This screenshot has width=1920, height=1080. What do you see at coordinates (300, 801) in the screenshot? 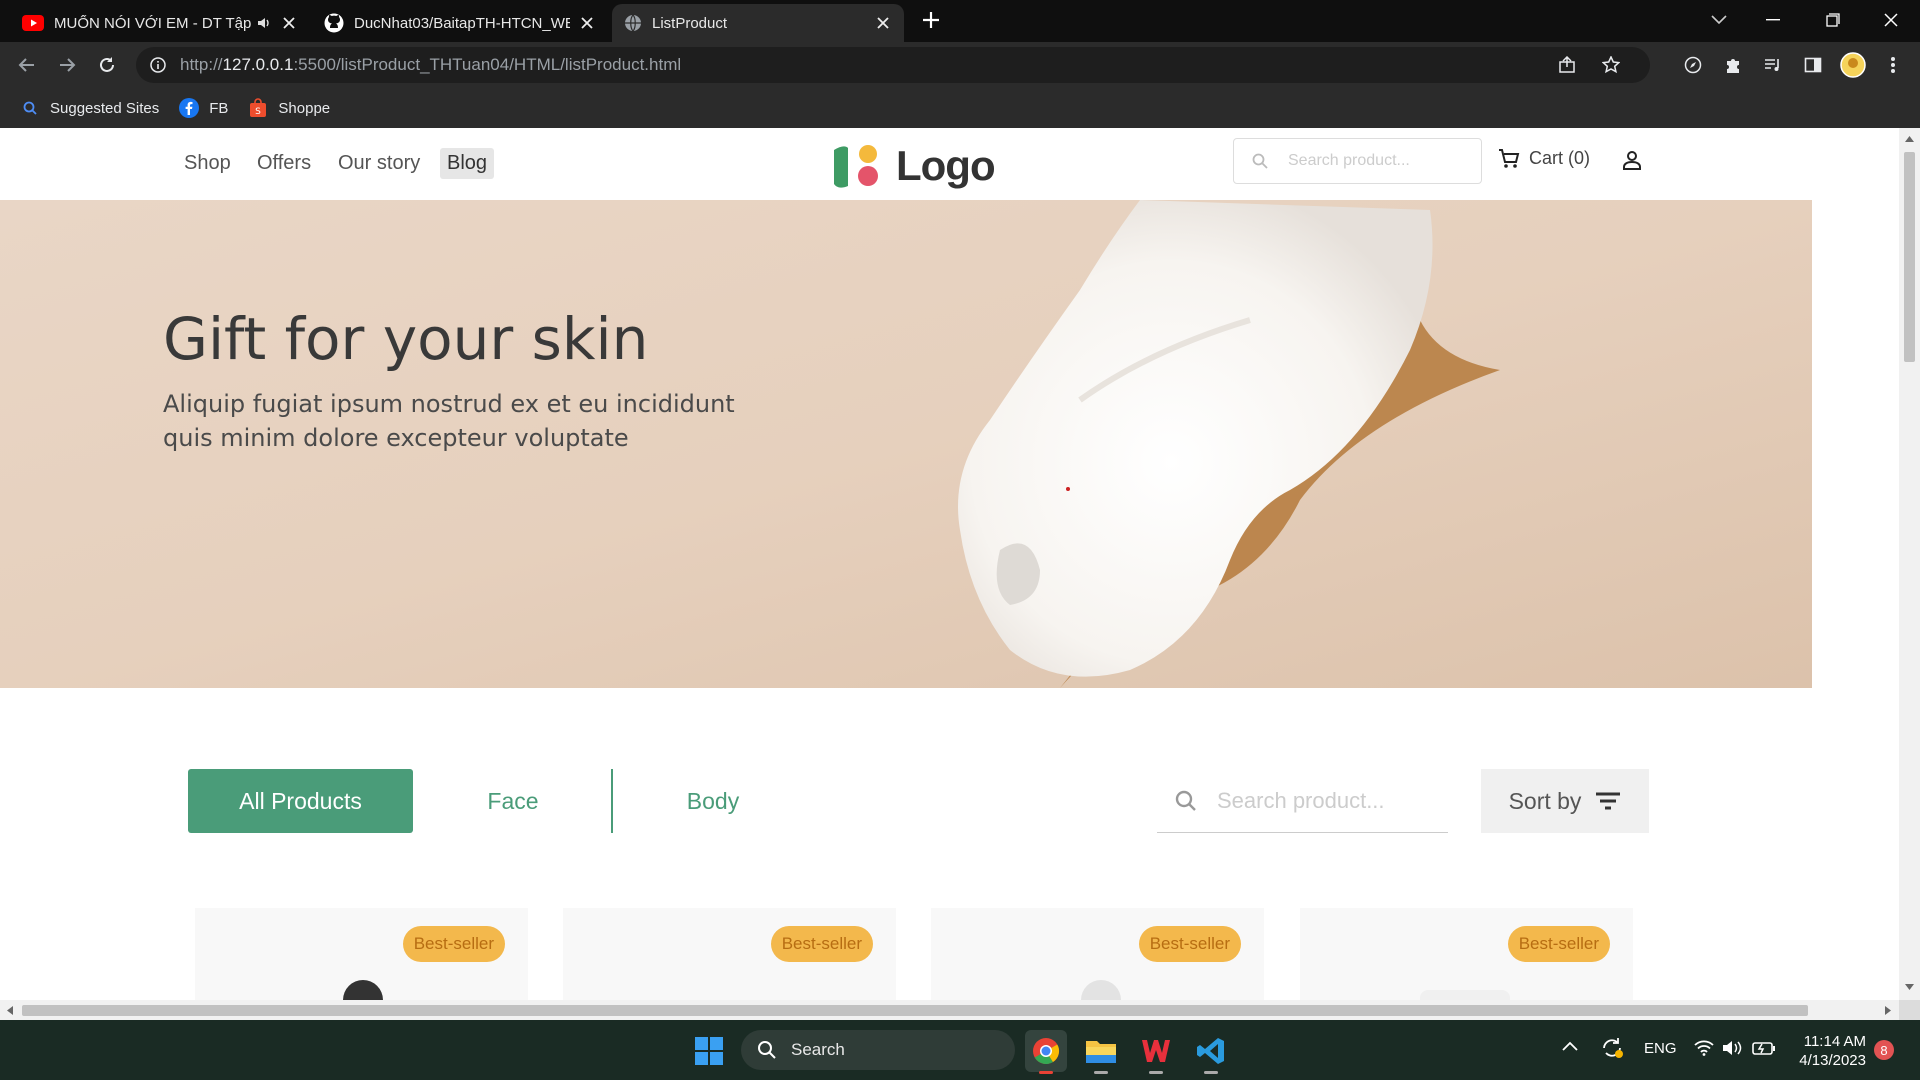
I see `filter-all-products-button: All Products` at bounding box center [300, 801].